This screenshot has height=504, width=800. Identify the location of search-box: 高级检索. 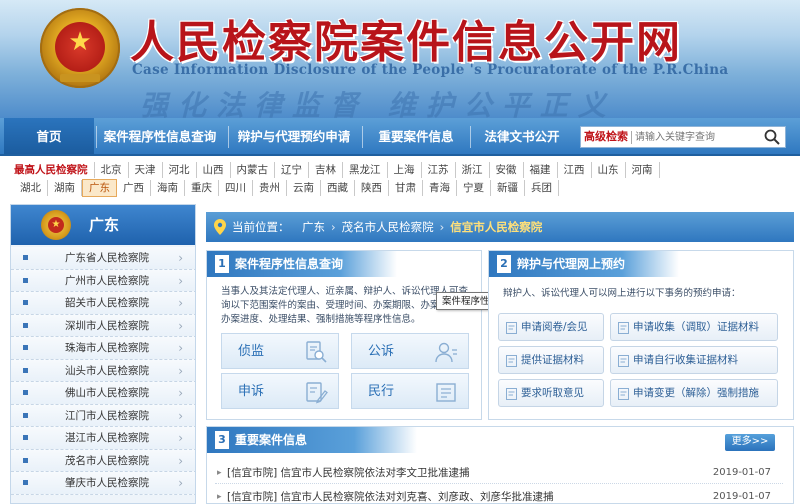
(683, 137).